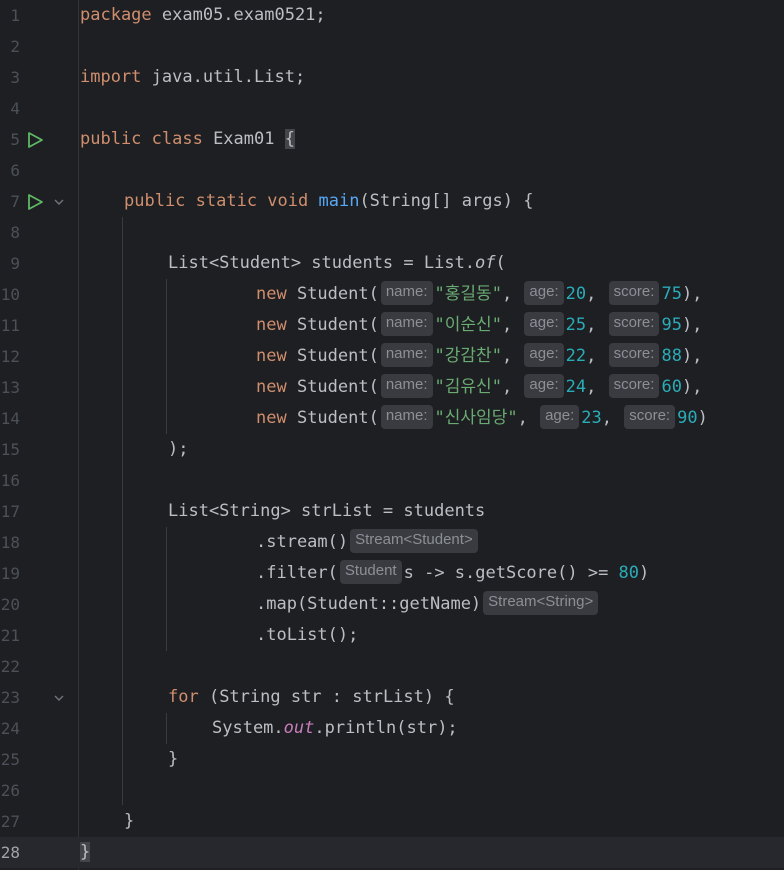 The image size is (784, 870). I want to click on keyword-package: package, so click(116, 15).